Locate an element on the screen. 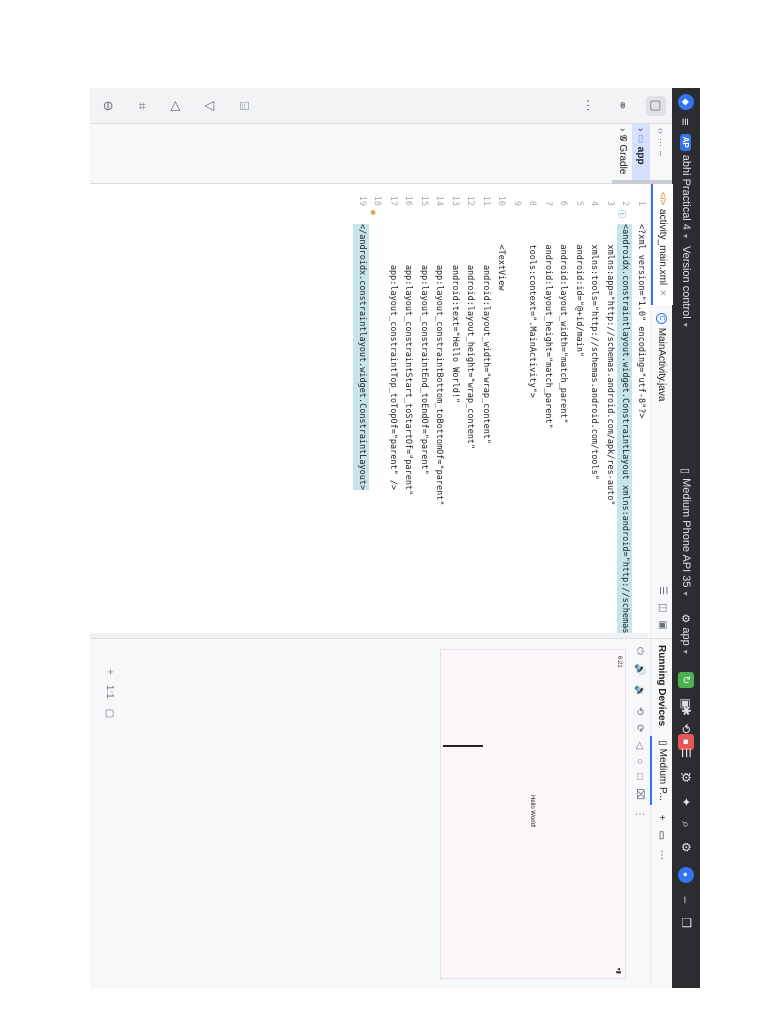  project-selector: AP abhi Practical 4 ▾ is located at coordinates (686, 185).